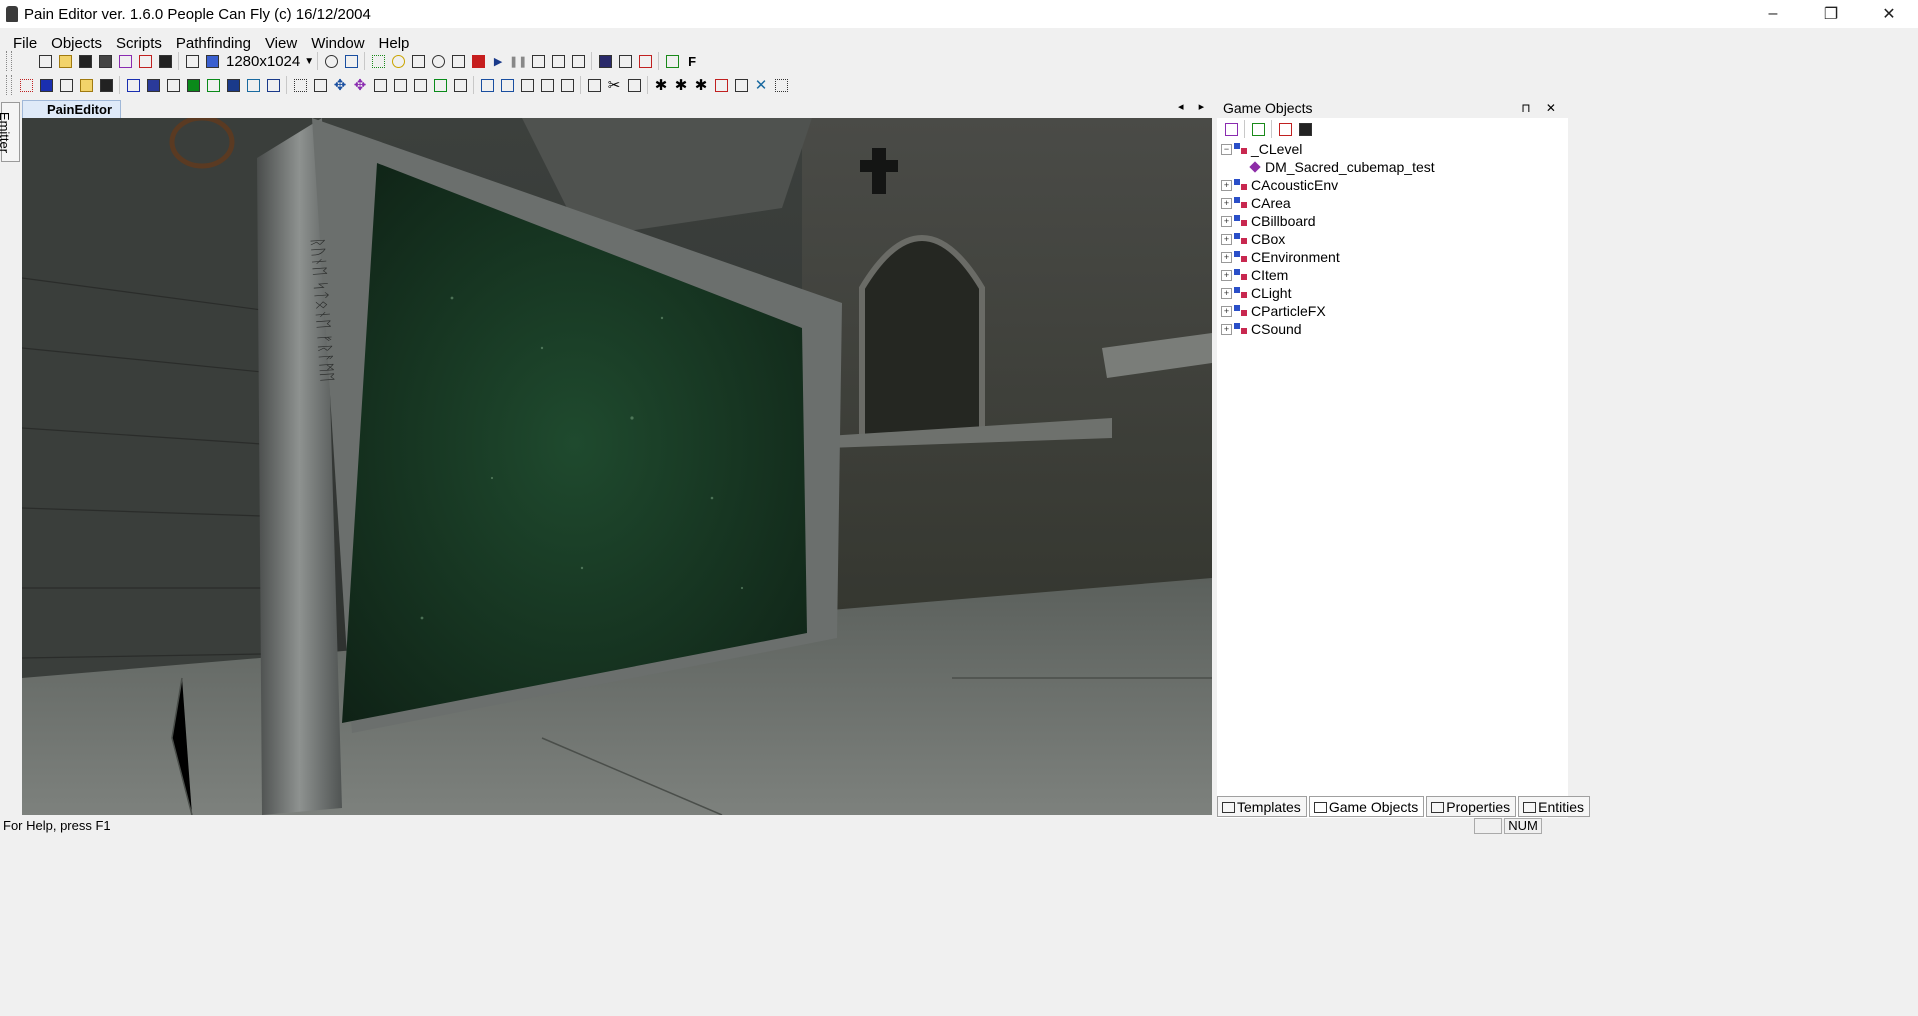 This screenshot has width=1918, height=1016. Describe the element at coordinates (213, 85) in the screenshot. I see `white-box-icon` at that location.